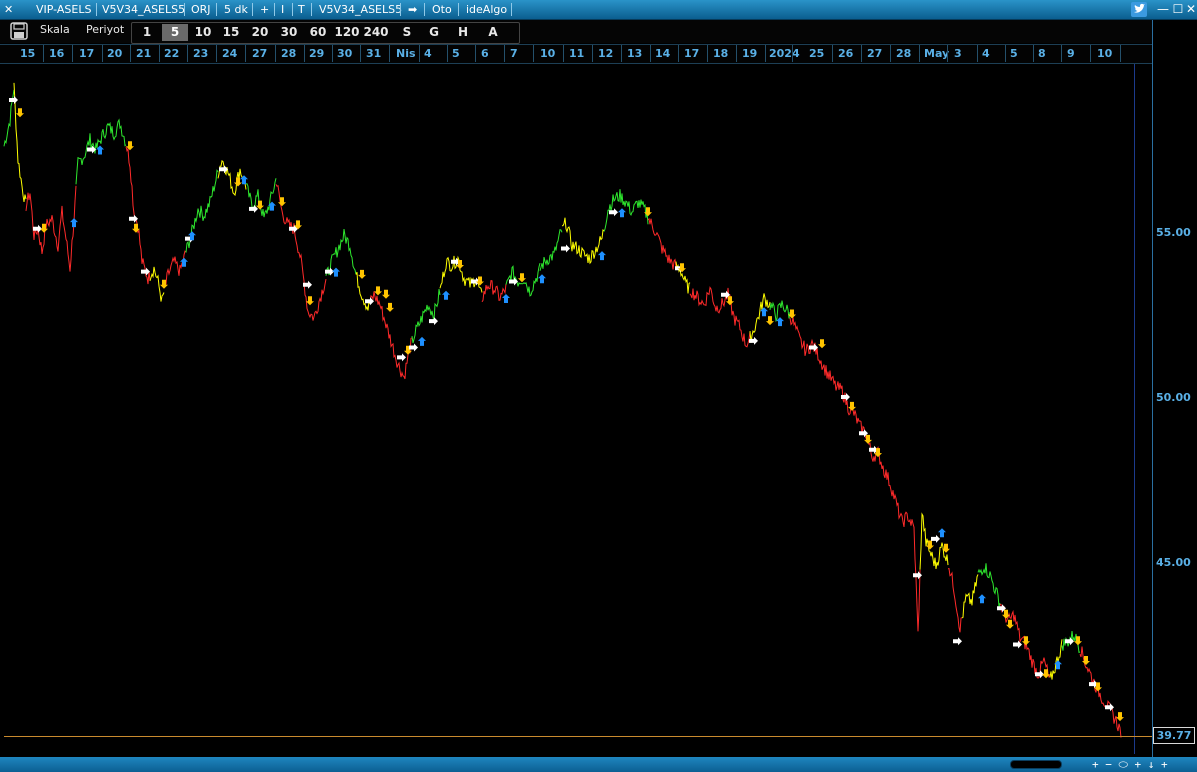 The image size is (1197, 772). Describe the element at coordinates (1071, 53) in the screenshot. I see `date-tick-label: 9` at that location.